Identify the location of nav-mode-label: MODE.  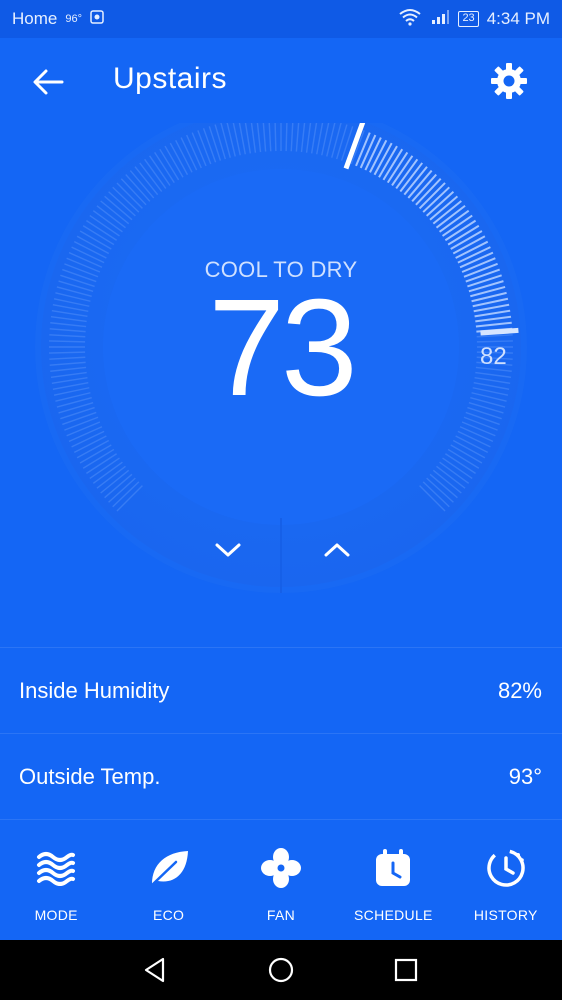
(56, 915).